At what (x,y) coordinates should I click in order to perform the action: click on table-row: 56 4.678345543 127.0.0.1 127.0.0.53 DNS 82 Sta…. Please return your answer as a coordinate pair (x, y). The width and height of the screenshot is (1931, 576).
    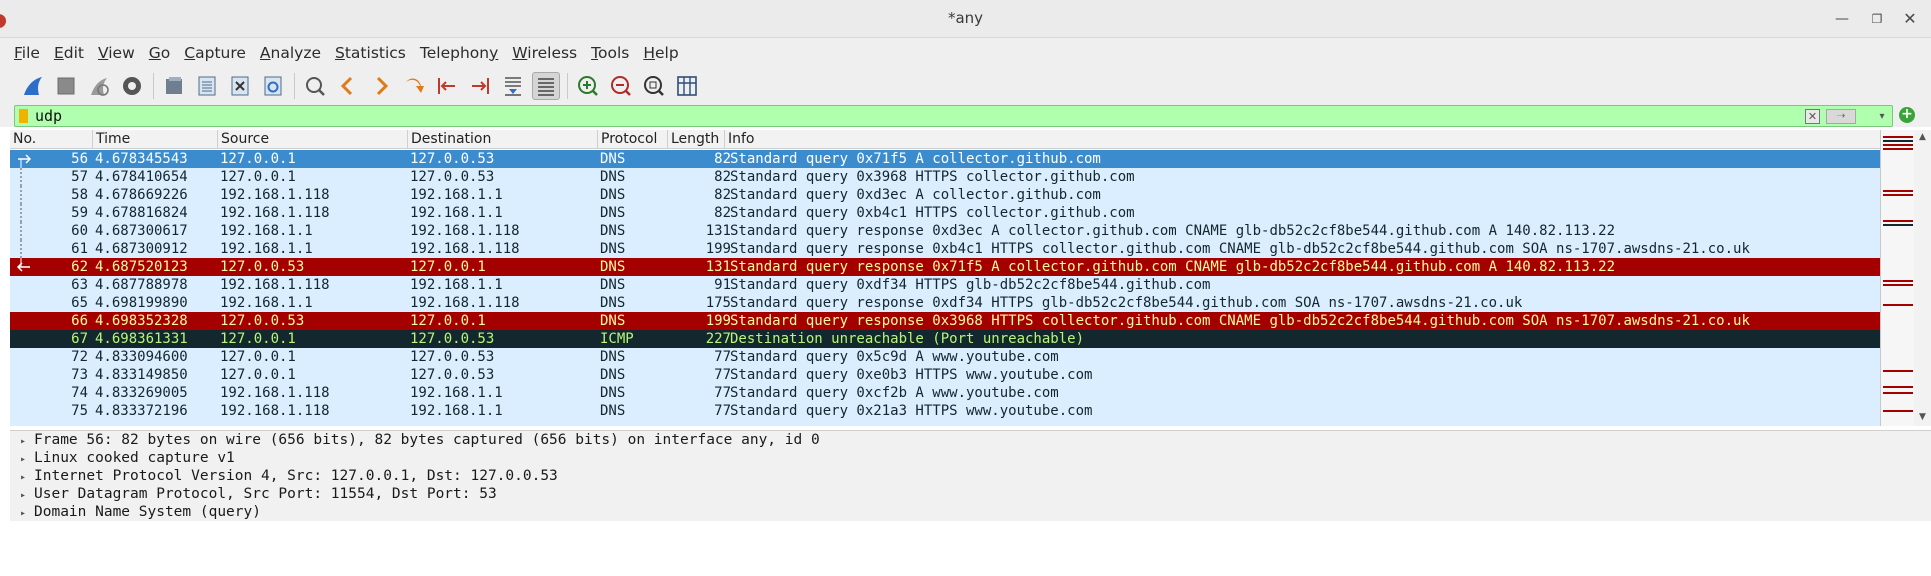
    Looking at the image, I should click on (945, 159).